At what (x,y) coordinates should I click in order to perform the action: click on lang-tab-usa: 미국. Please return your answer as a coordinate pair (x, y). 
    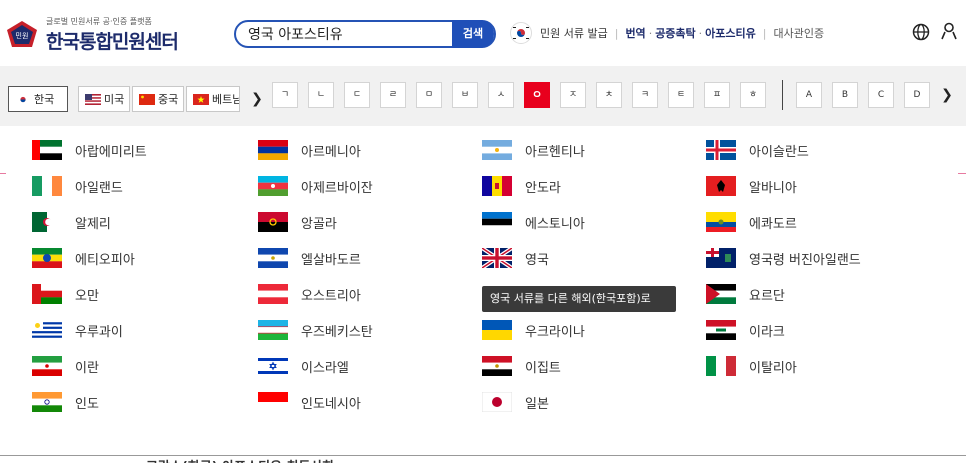
    Looking at the image, I should click on (104, 99).